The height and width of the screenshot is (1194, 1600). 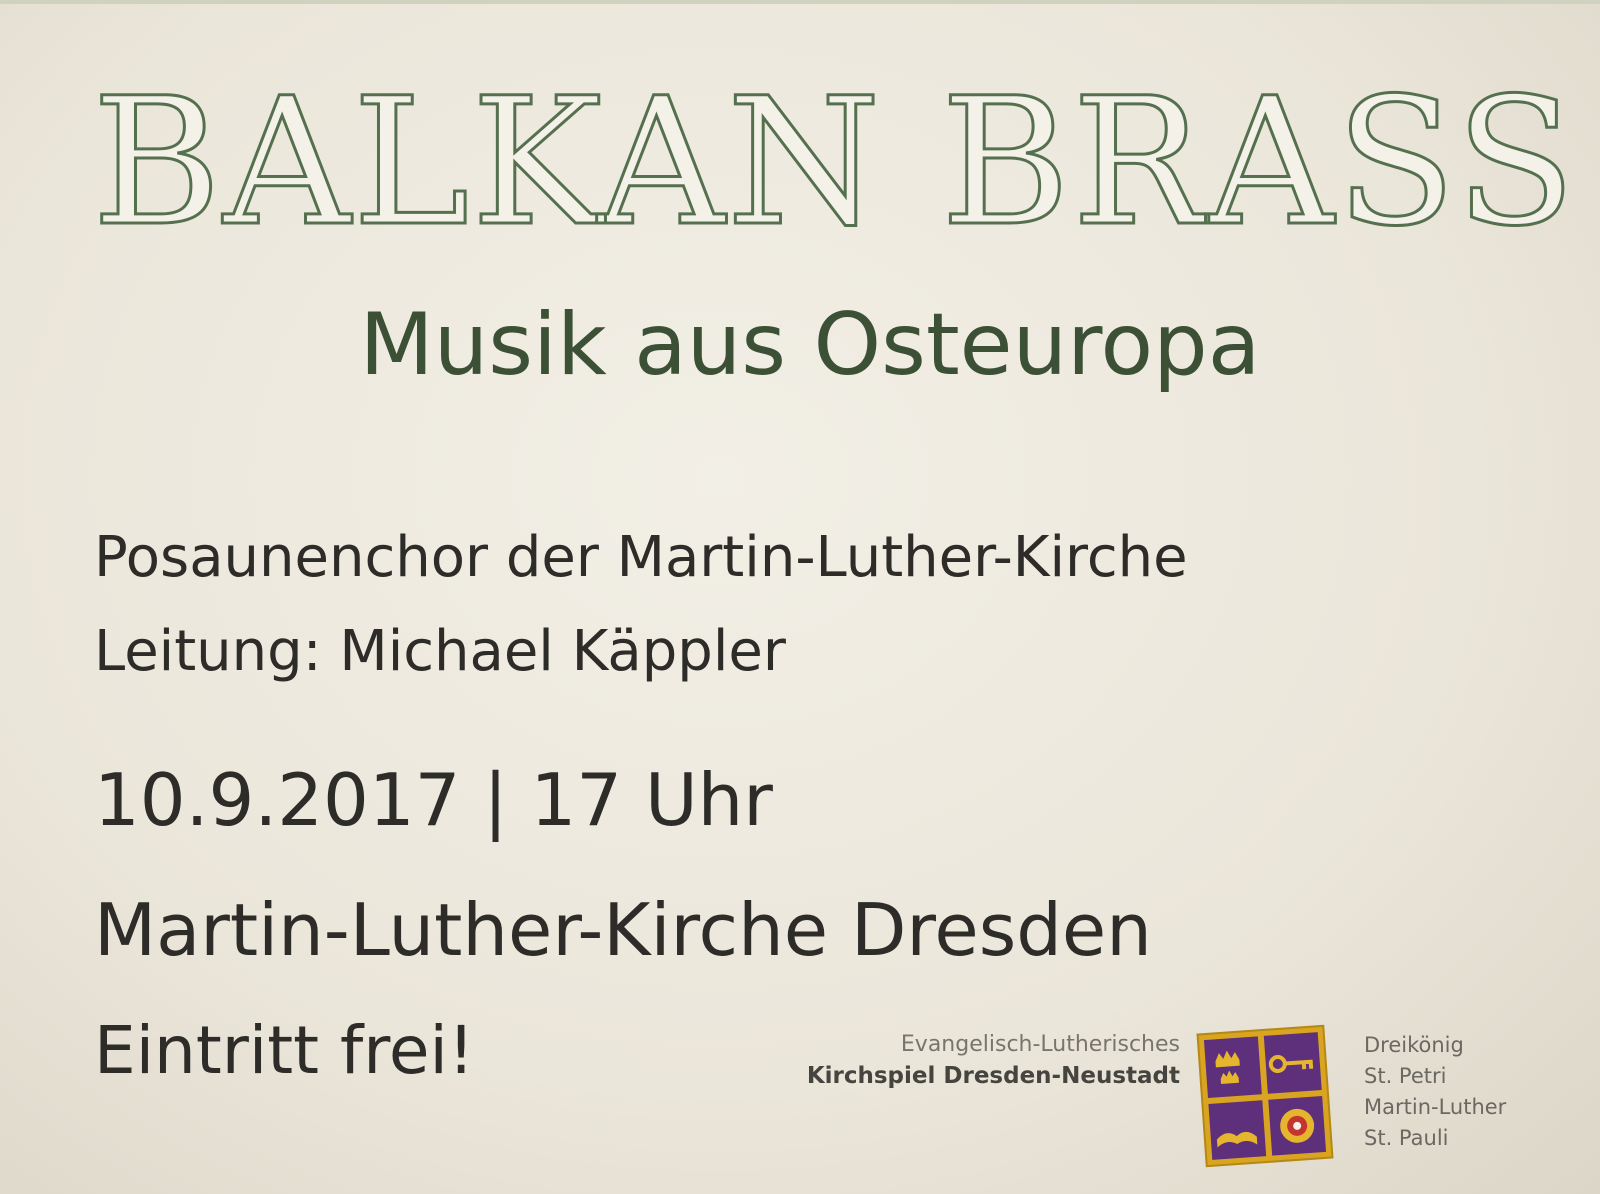 I want to click on choir-name: Posaunenchor der Martin-Luther-Kirche, so click(x=641, y=557).